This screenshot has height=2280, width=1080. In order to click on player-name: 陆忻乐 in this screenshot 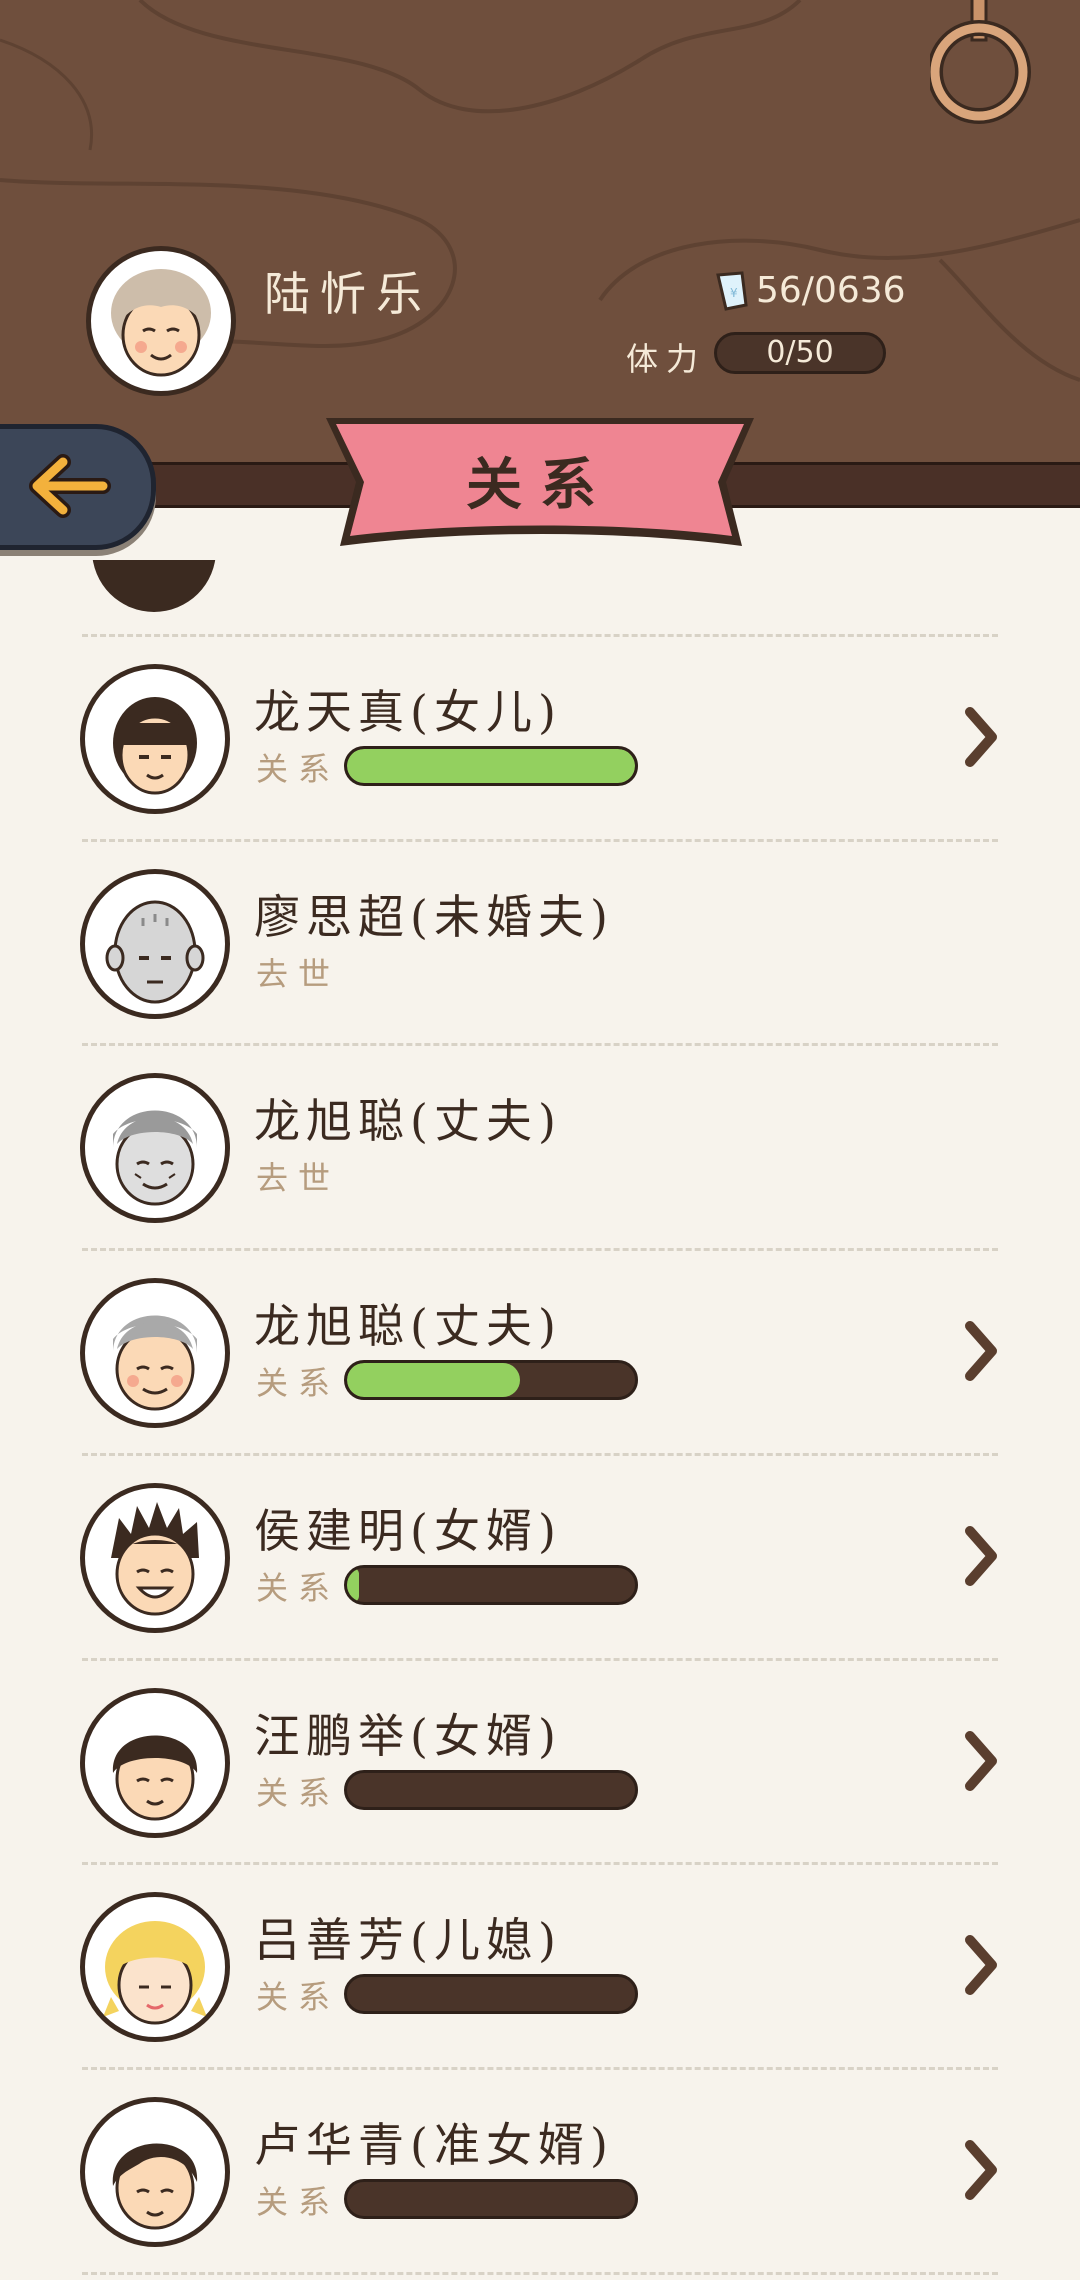, I will do `click(348, 294)`.